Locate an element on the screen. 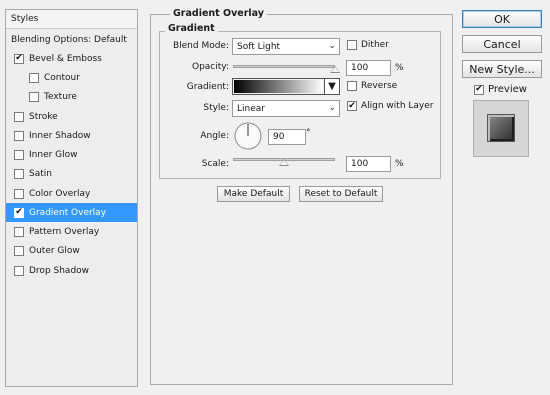  blend-mode-select: Soft Light ⌄ is located at coordinates (286, 46).